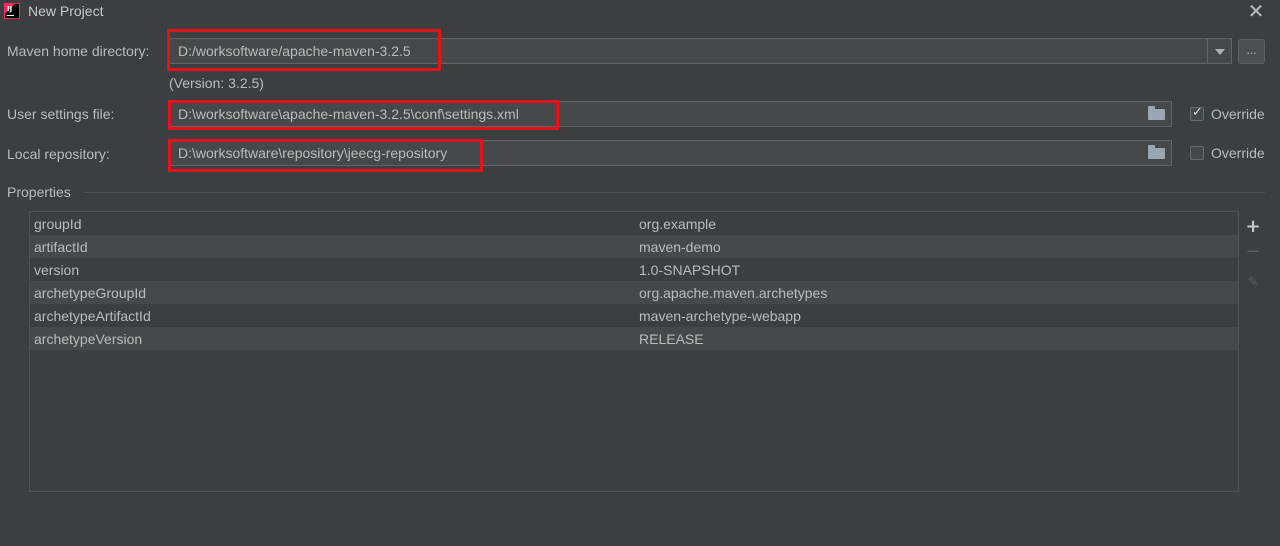  I want to click on property-key: archetypeArtifactId, so click(92, 316).